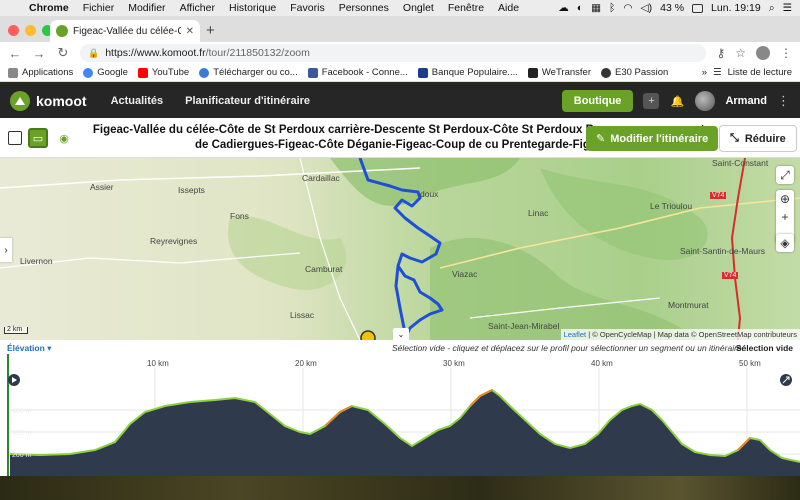 The width and height of the screenshot is (800, 500). I want to click on place-label: Saint-Constant, so click(740, 163).